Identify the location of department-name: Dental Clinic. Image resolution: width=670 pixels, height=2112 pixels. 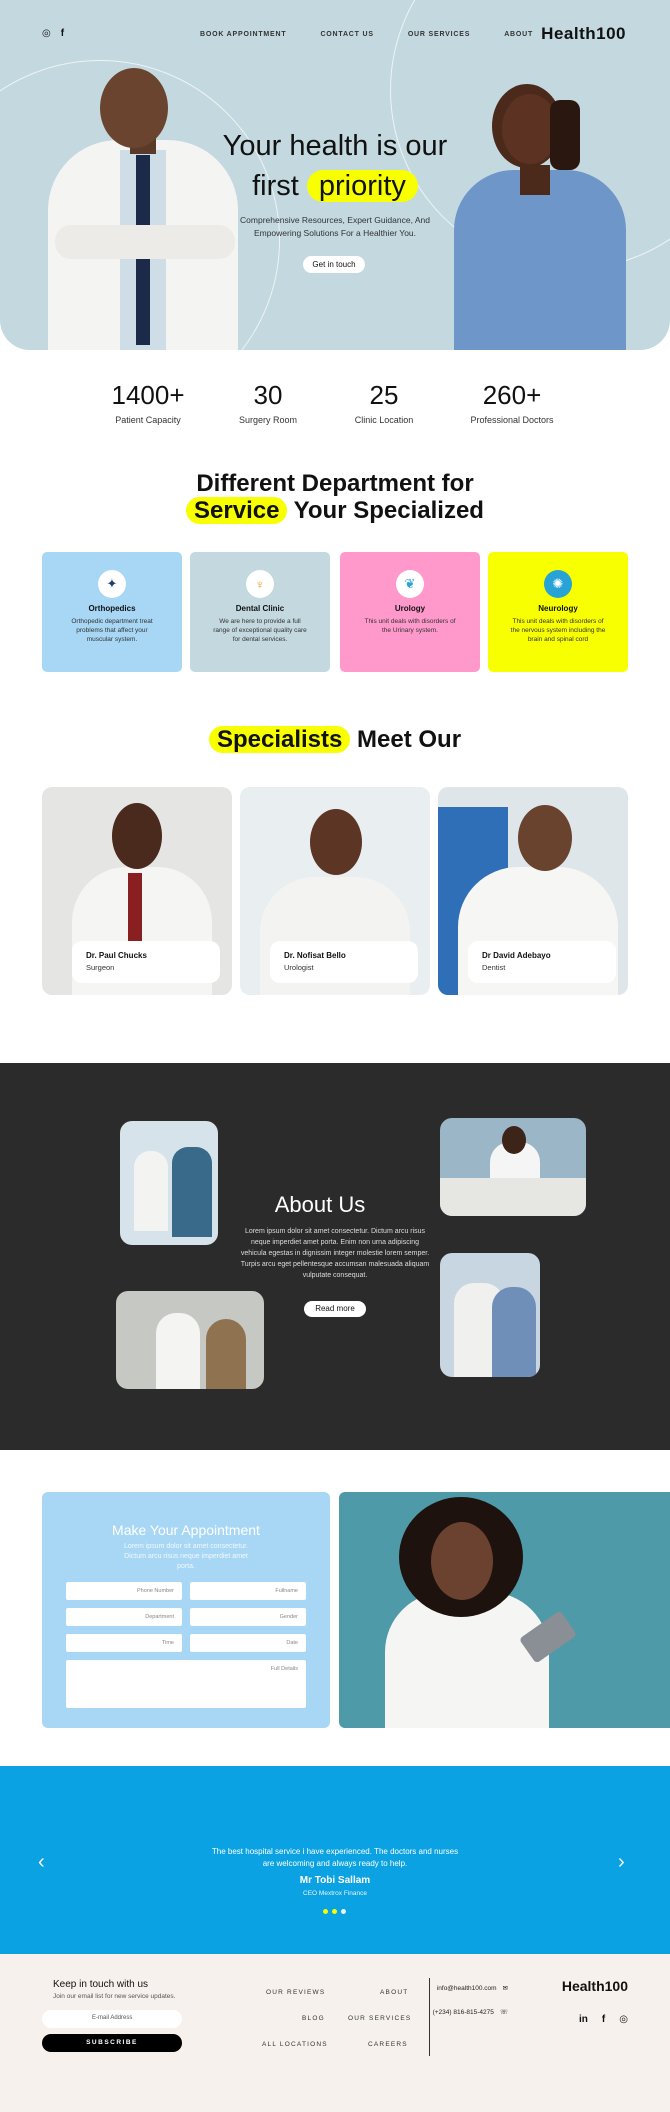
(260, 608).